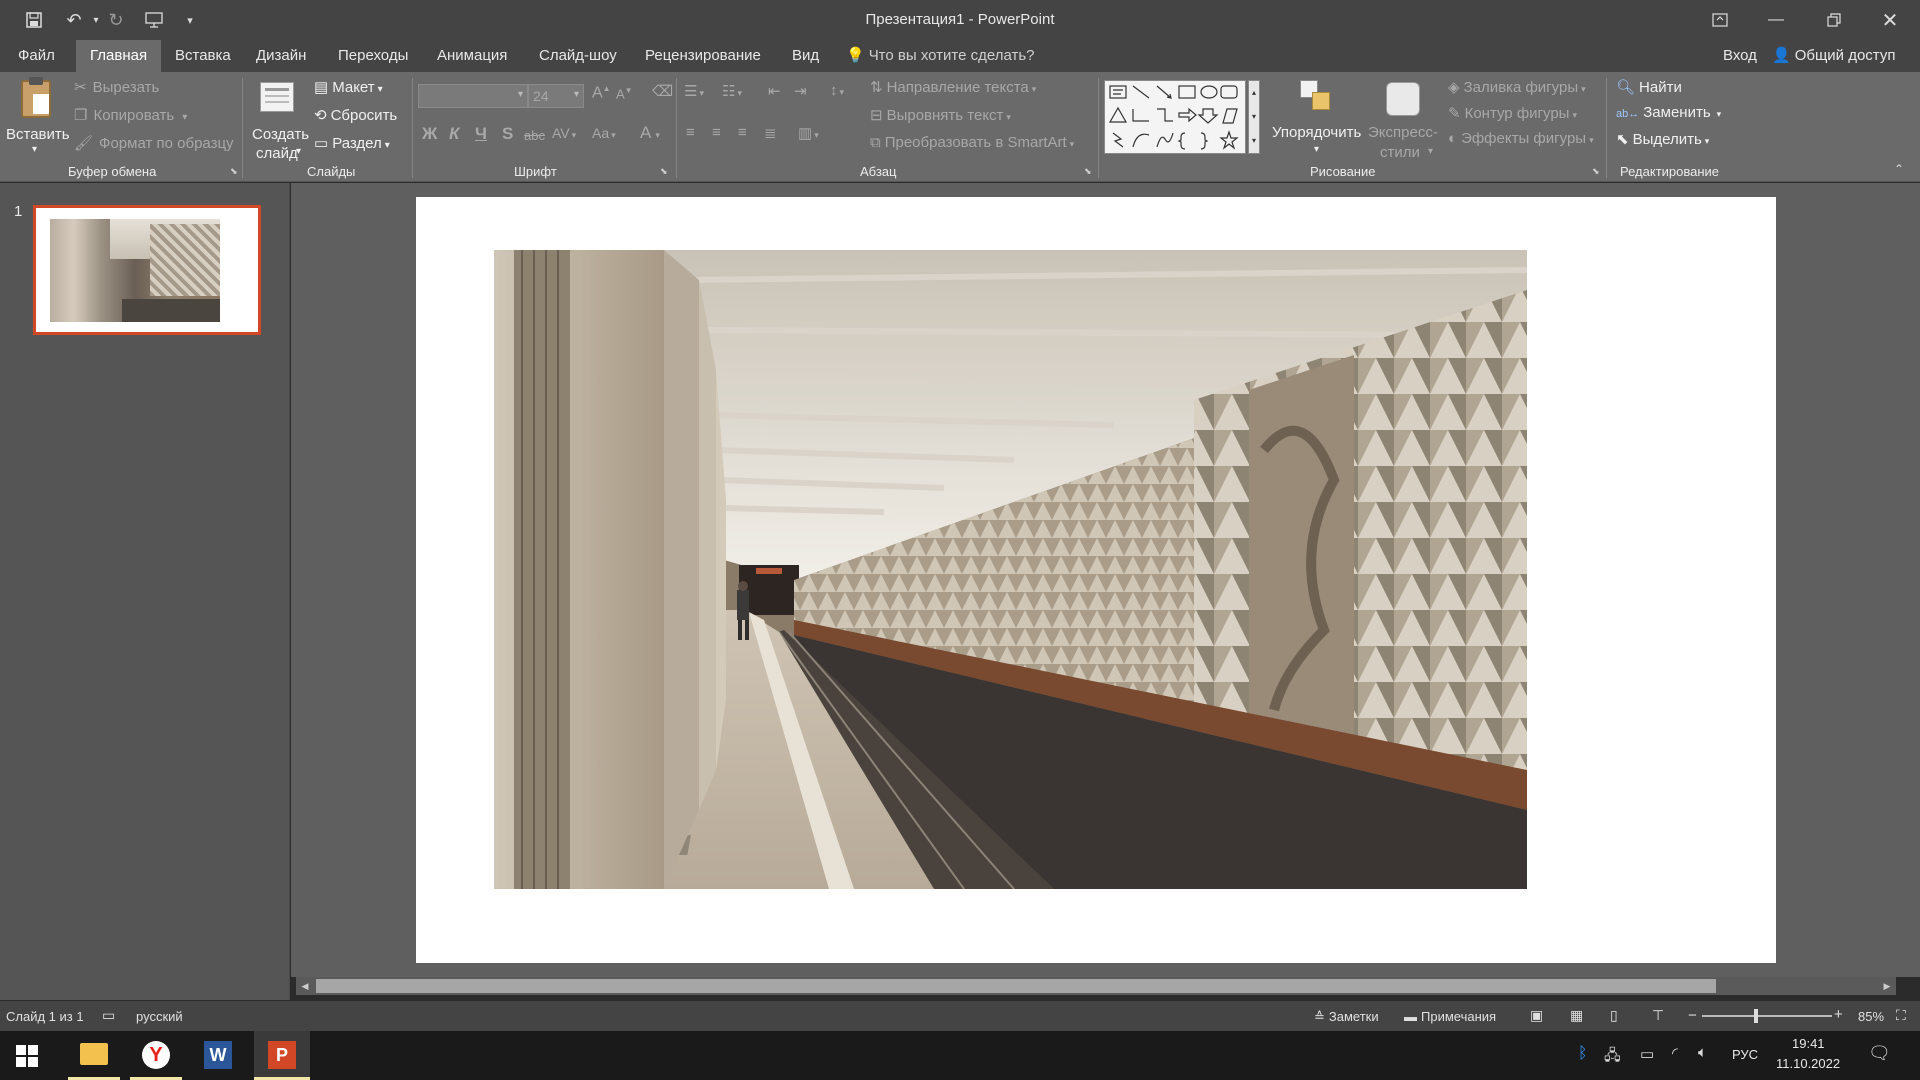  What do you see at coordinates (662, 91) in the screenshot?
I see `clear-formatting-icon: ⌫` at bounding box center [662, 91].